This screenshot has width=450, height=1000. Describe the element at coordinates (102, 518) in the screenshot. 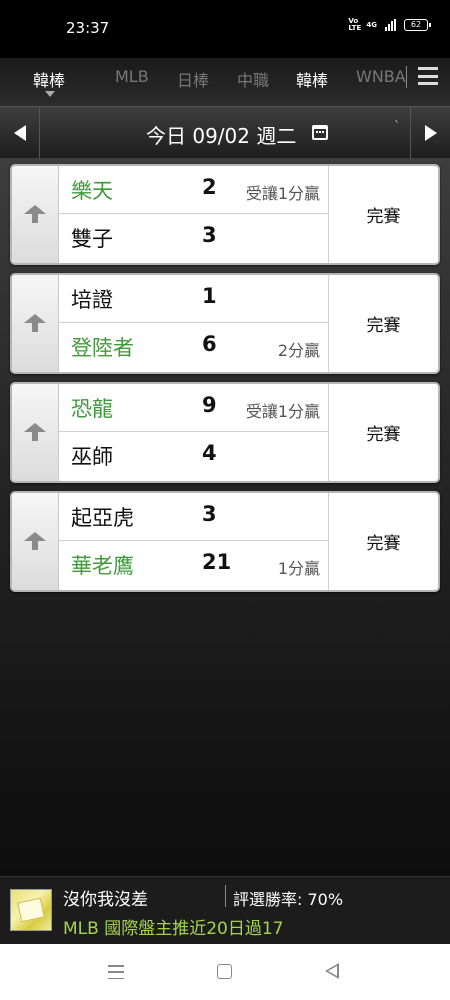

I see `team-name: 起亞虎` at that location.